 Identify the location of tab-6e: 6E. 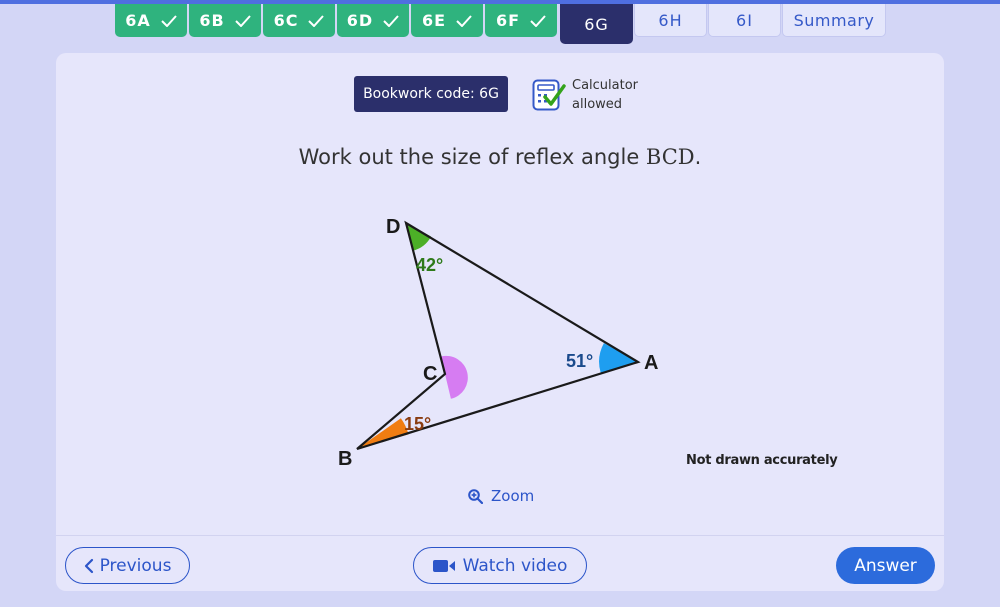
(447, 20).